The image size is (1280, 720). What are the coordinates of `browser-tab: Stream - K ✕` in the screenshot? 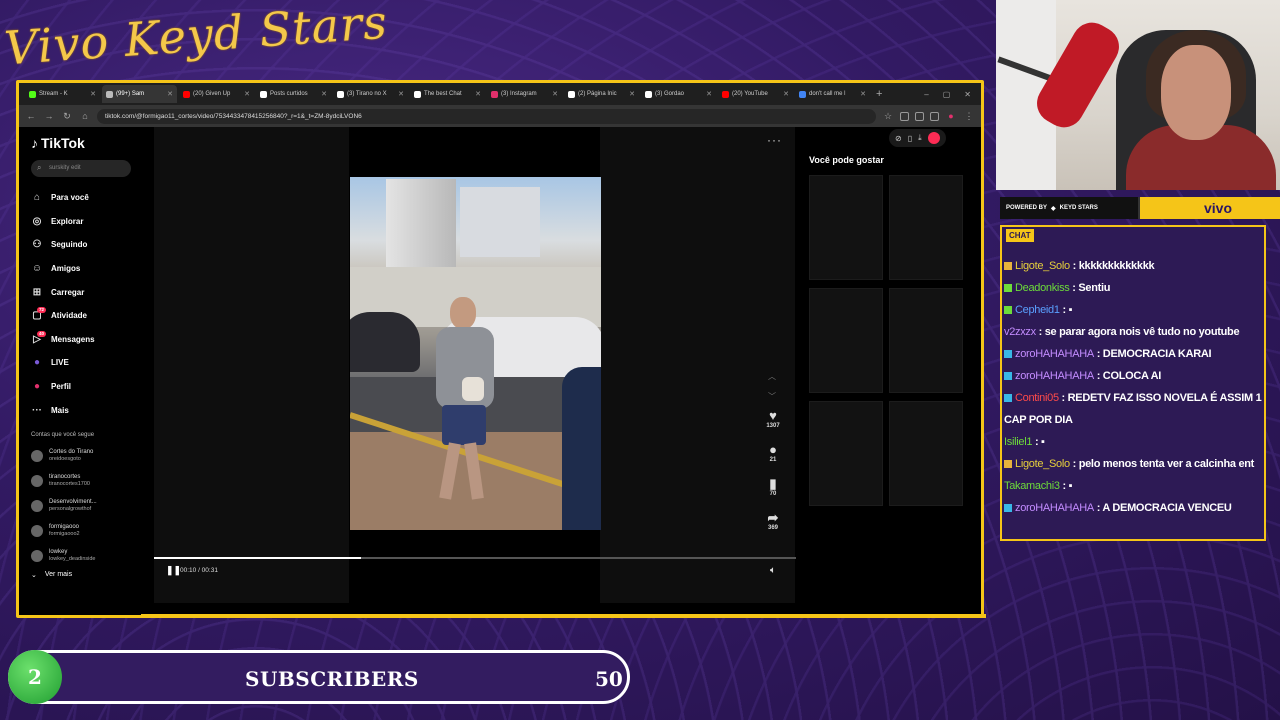 It's located at (62, 94).